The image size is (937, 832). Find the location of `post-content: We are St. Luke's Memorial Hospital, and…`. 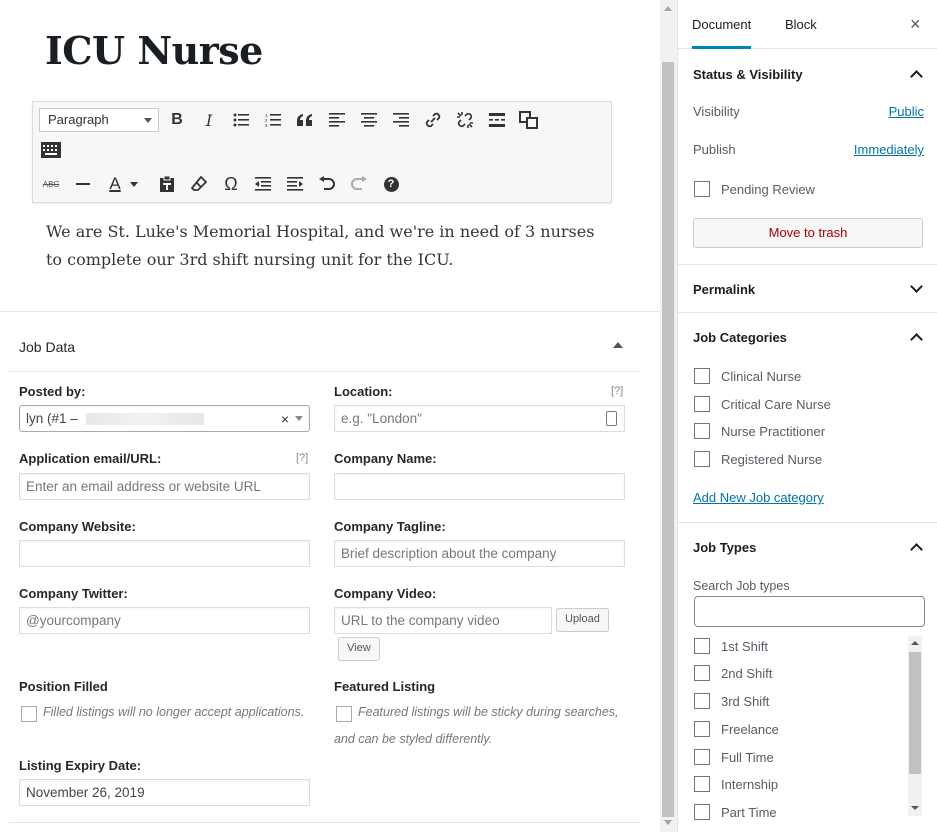

post-content: We are St. Luke's Memorial Hospital, and… is located at coordinates (326, 246).